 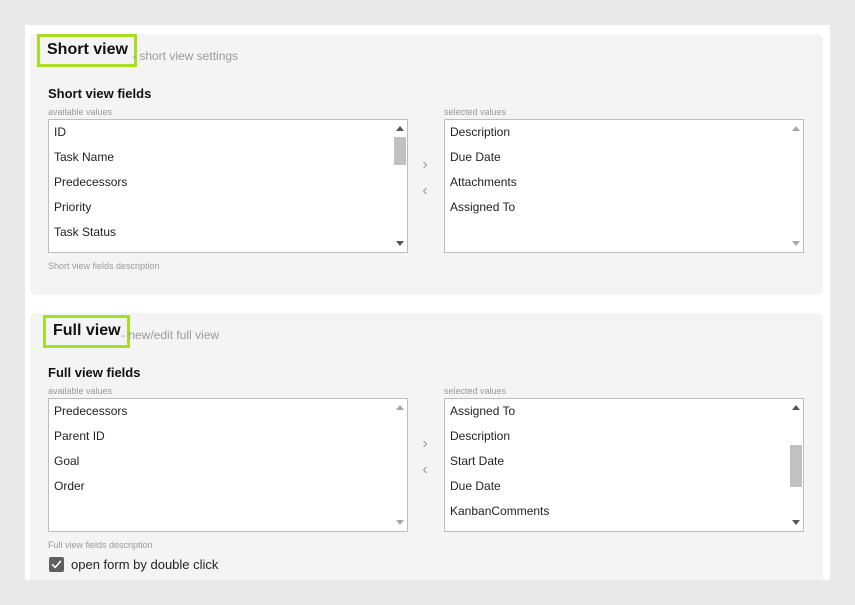 I want to click on full-available-list: Predecessors Parent ID Goal Order, so click(x=228, y=465).